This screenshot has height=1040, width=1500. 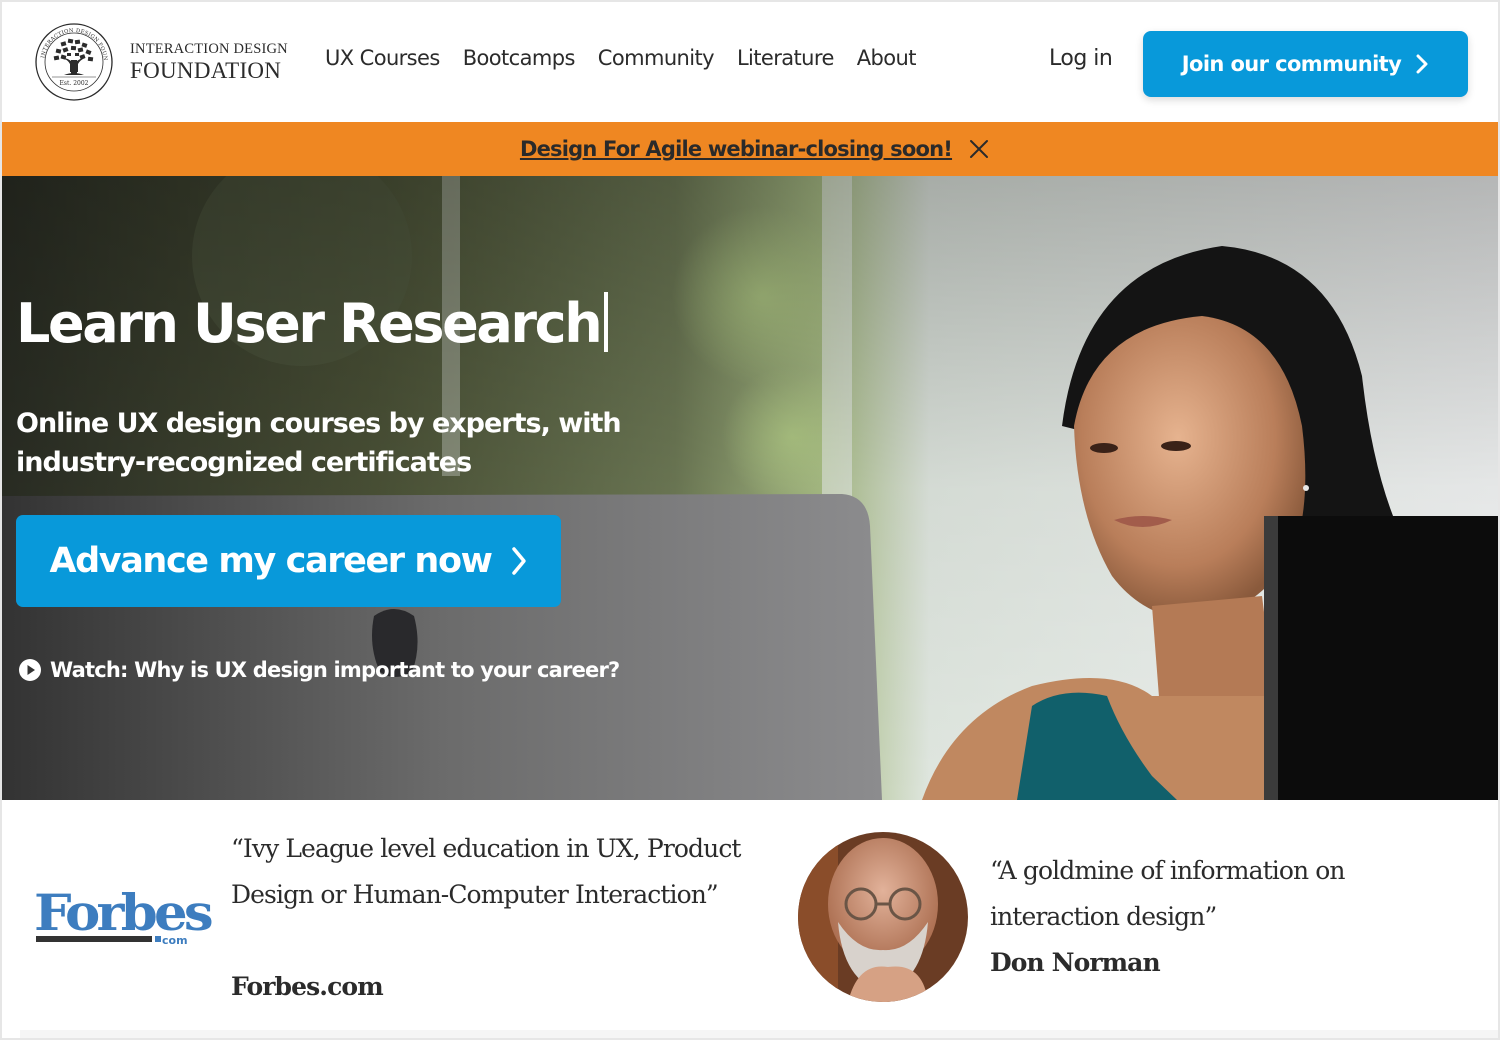 I want to click on testimonial-author-norman: Don Norman, so click(x=1075, y=962).